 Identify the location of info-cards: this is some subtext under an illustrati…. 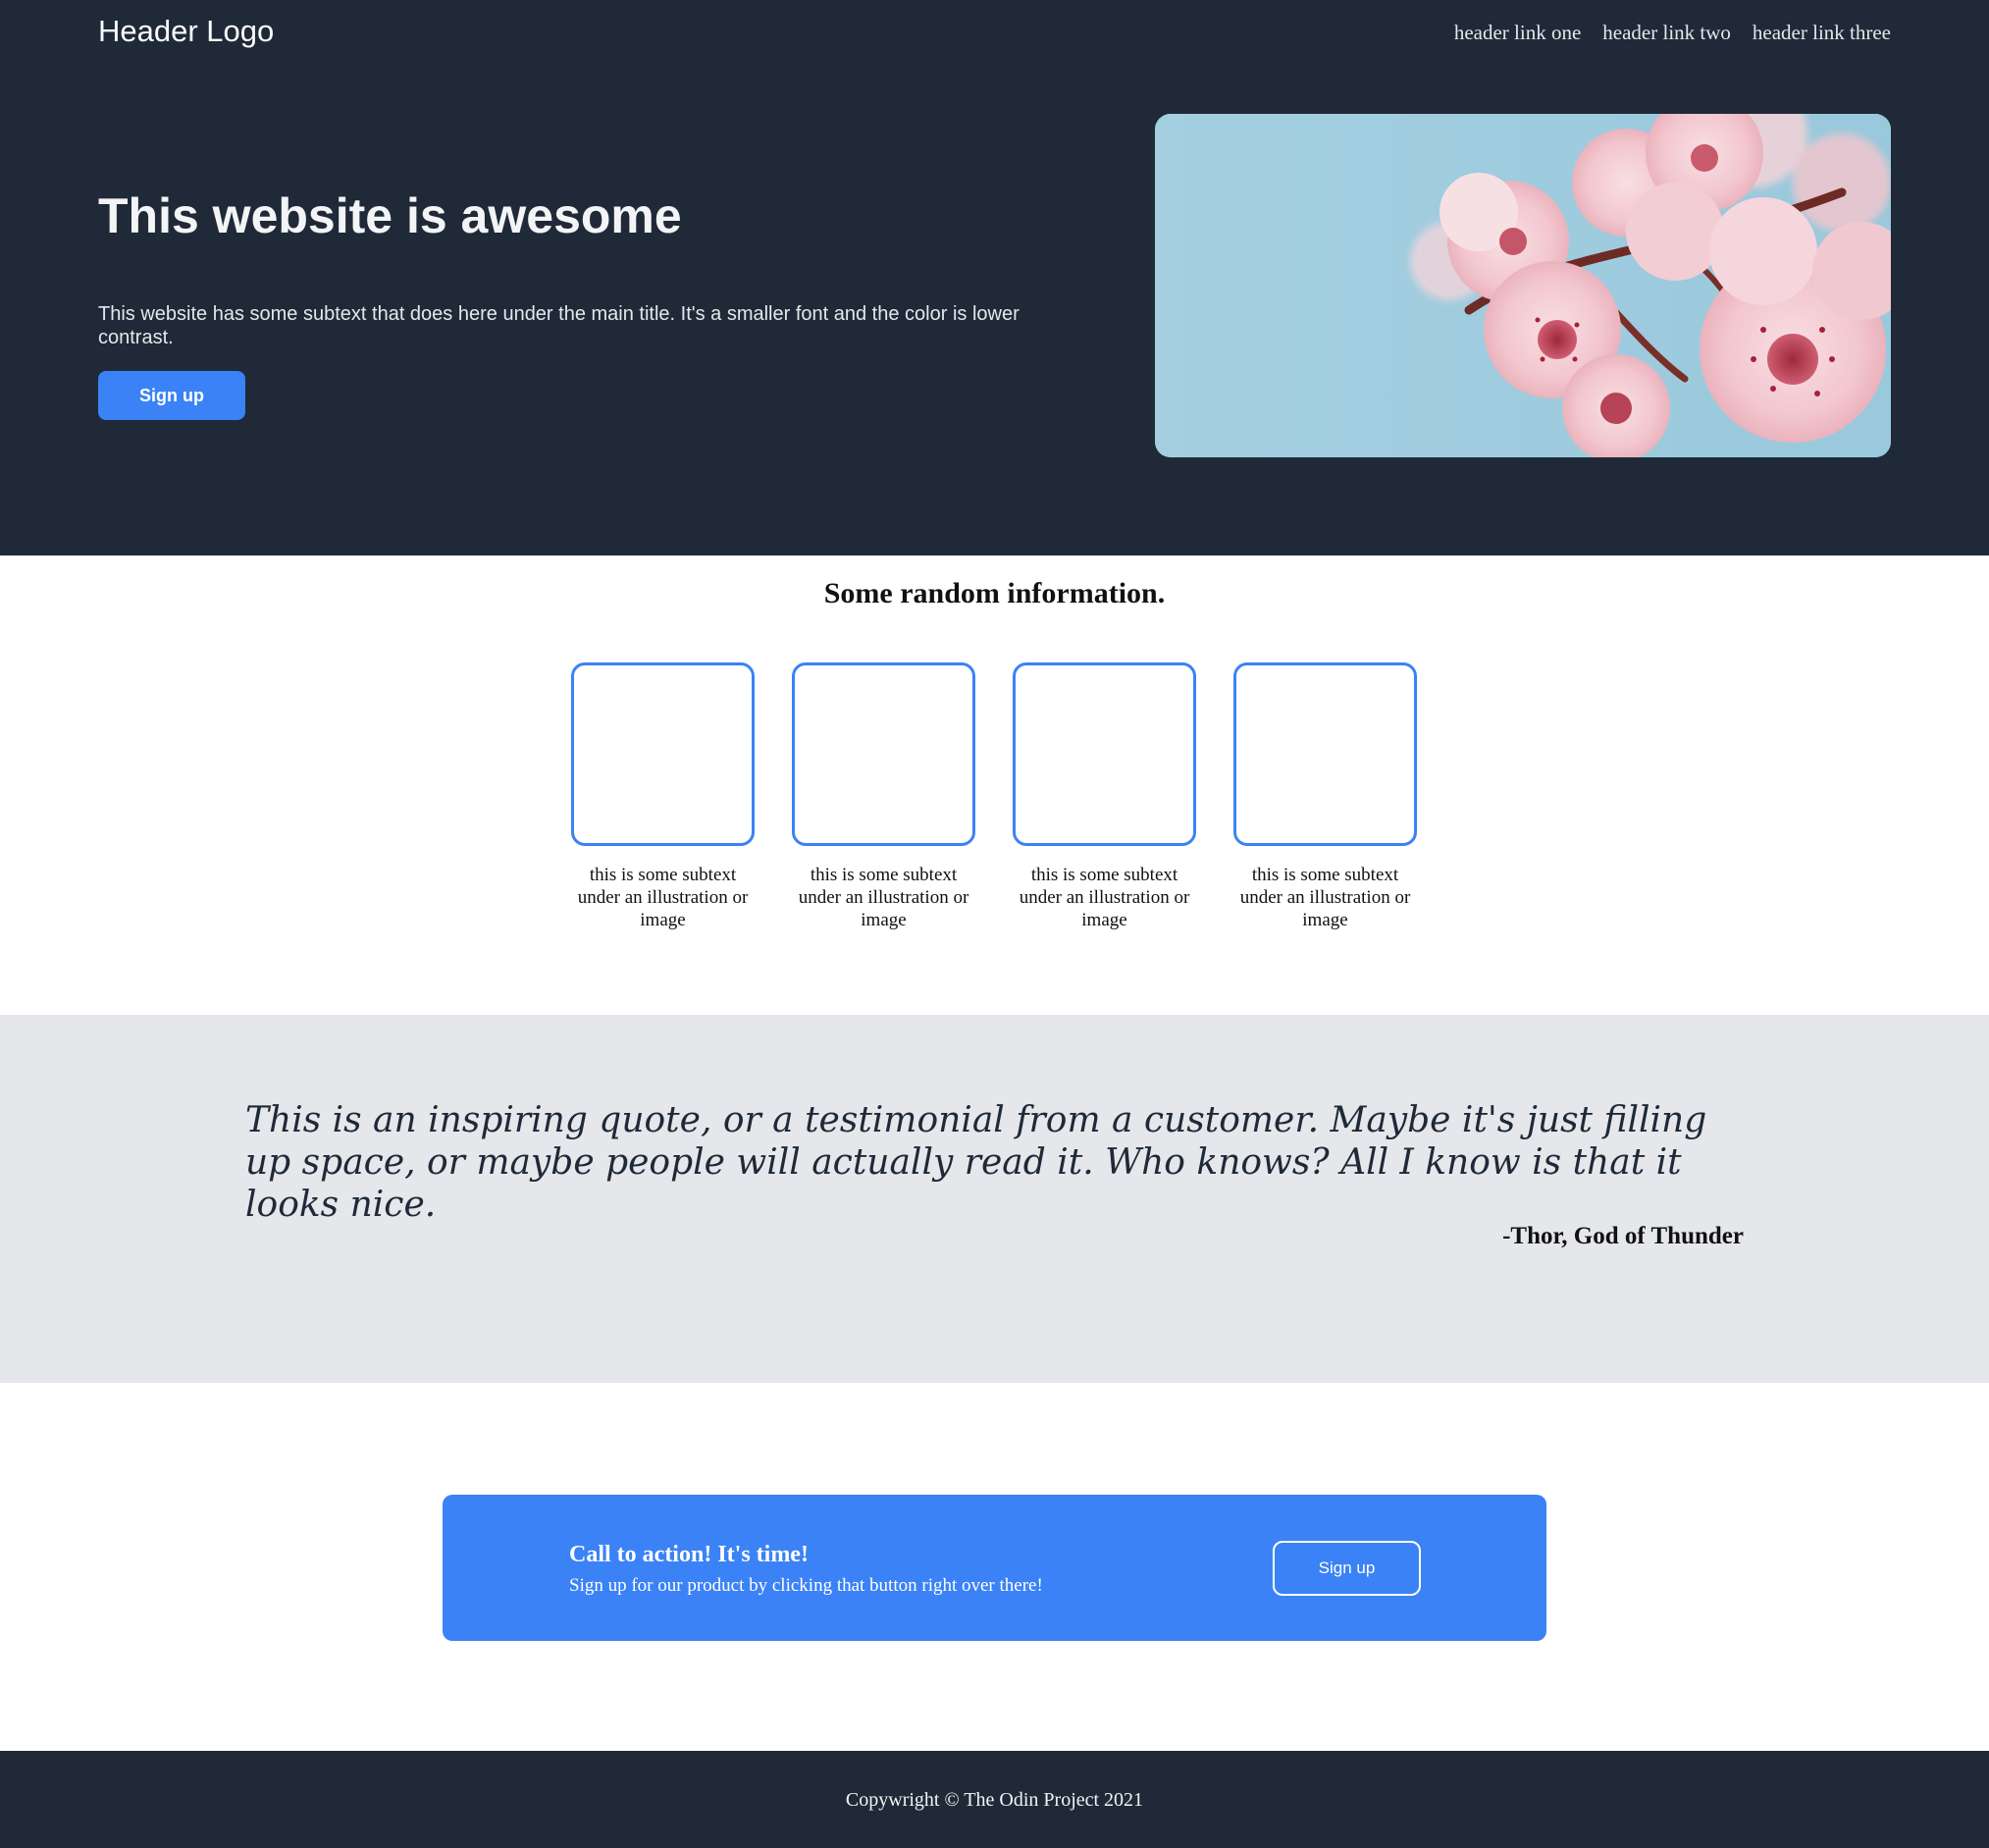
(995, 797).